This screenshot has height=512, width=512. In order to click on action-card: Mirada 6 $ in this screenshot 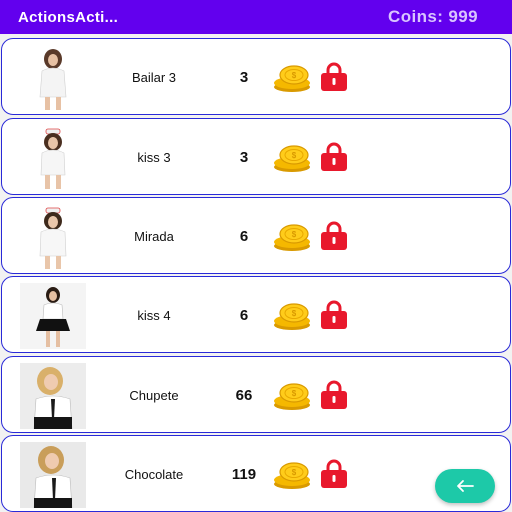, I will do `click(256, 235)`.